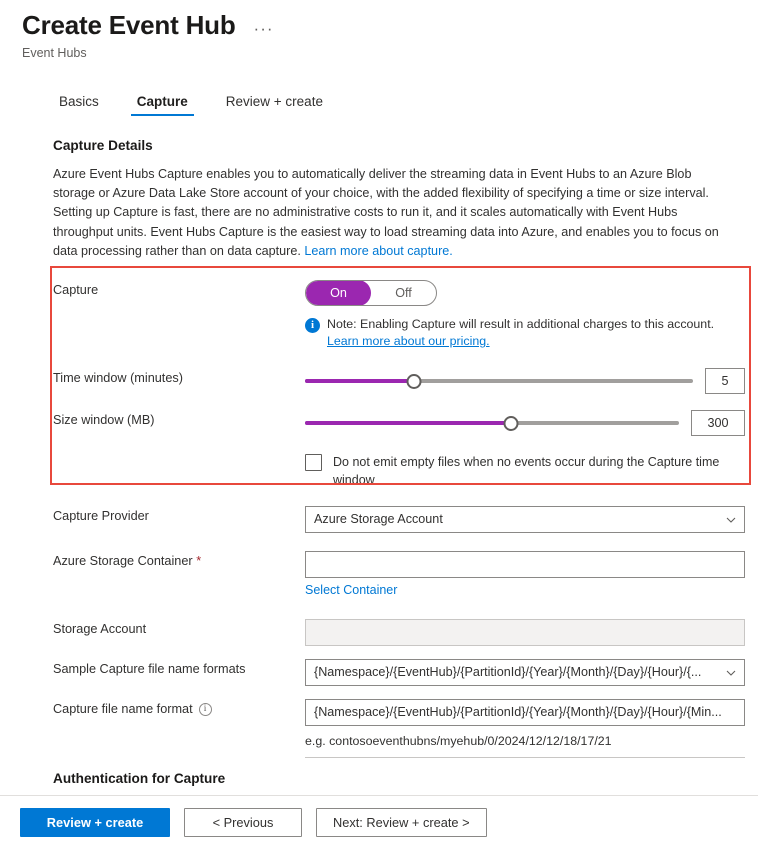 This screenshot has width=758, height=848. What do you see at coordinates (100, 629) in the screenshot?
I see `storage-account-label: Storage Account` at bounding box center [100, 629].